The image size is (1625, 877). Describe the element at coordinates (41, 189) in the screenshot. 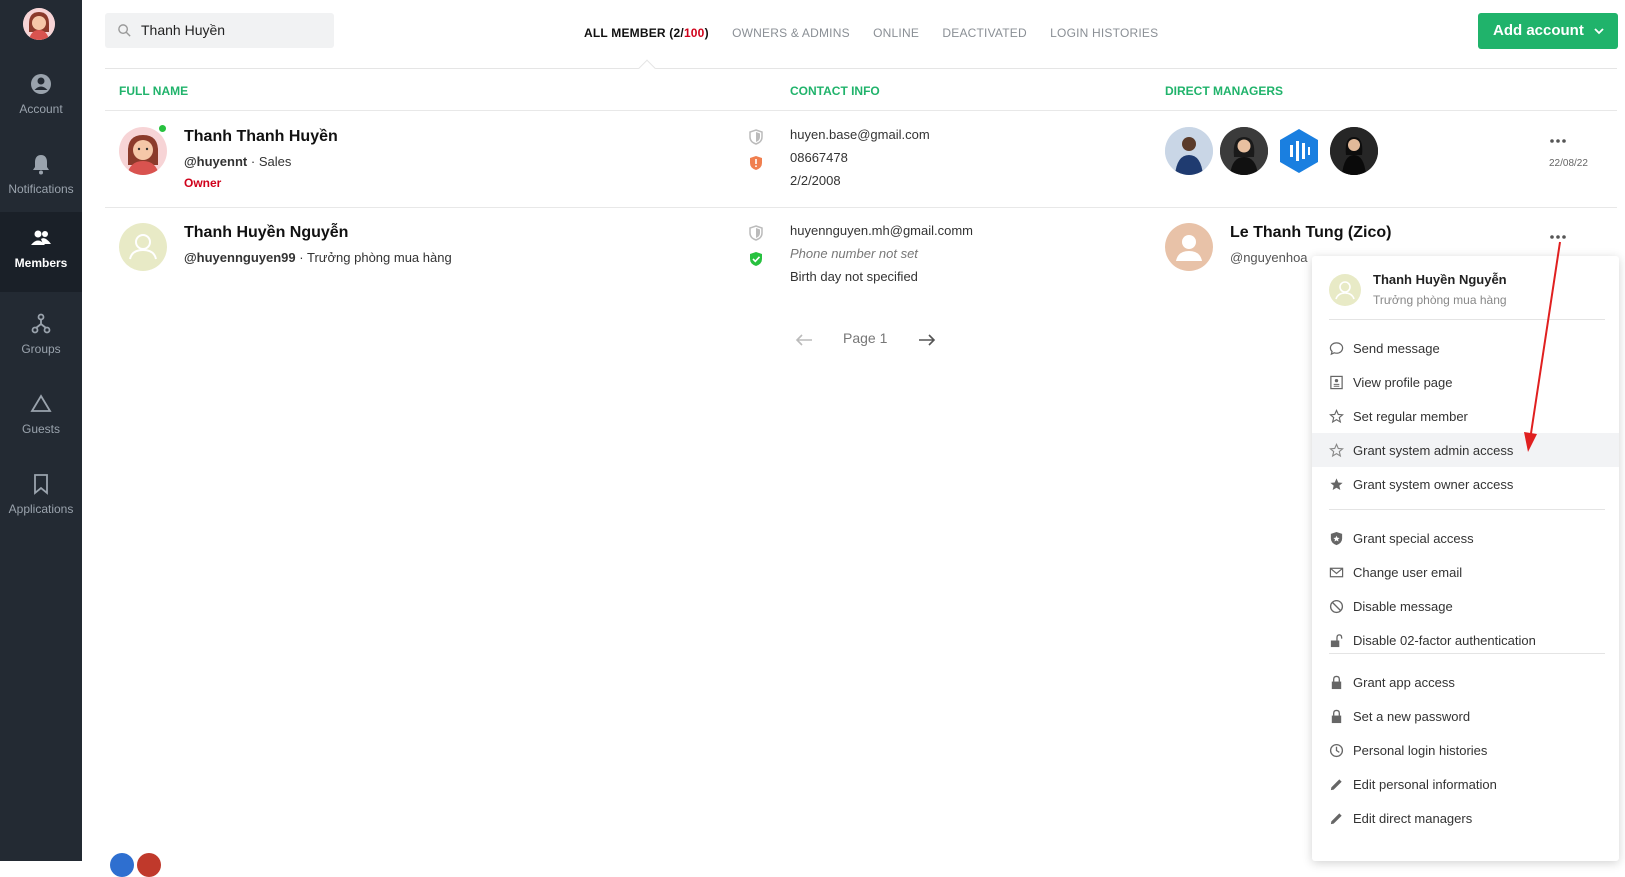

I see `sidebar-item-label: Notifications` at that location.